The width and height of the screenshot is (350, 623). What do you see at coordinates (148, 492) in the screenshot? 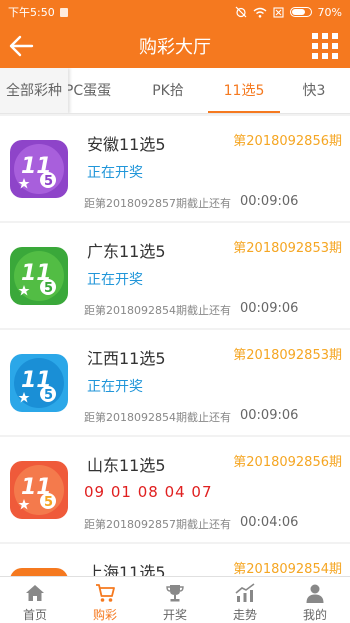
I see `winning-numbers: 09 01 08 04 07` at bounding box center [148, 492].